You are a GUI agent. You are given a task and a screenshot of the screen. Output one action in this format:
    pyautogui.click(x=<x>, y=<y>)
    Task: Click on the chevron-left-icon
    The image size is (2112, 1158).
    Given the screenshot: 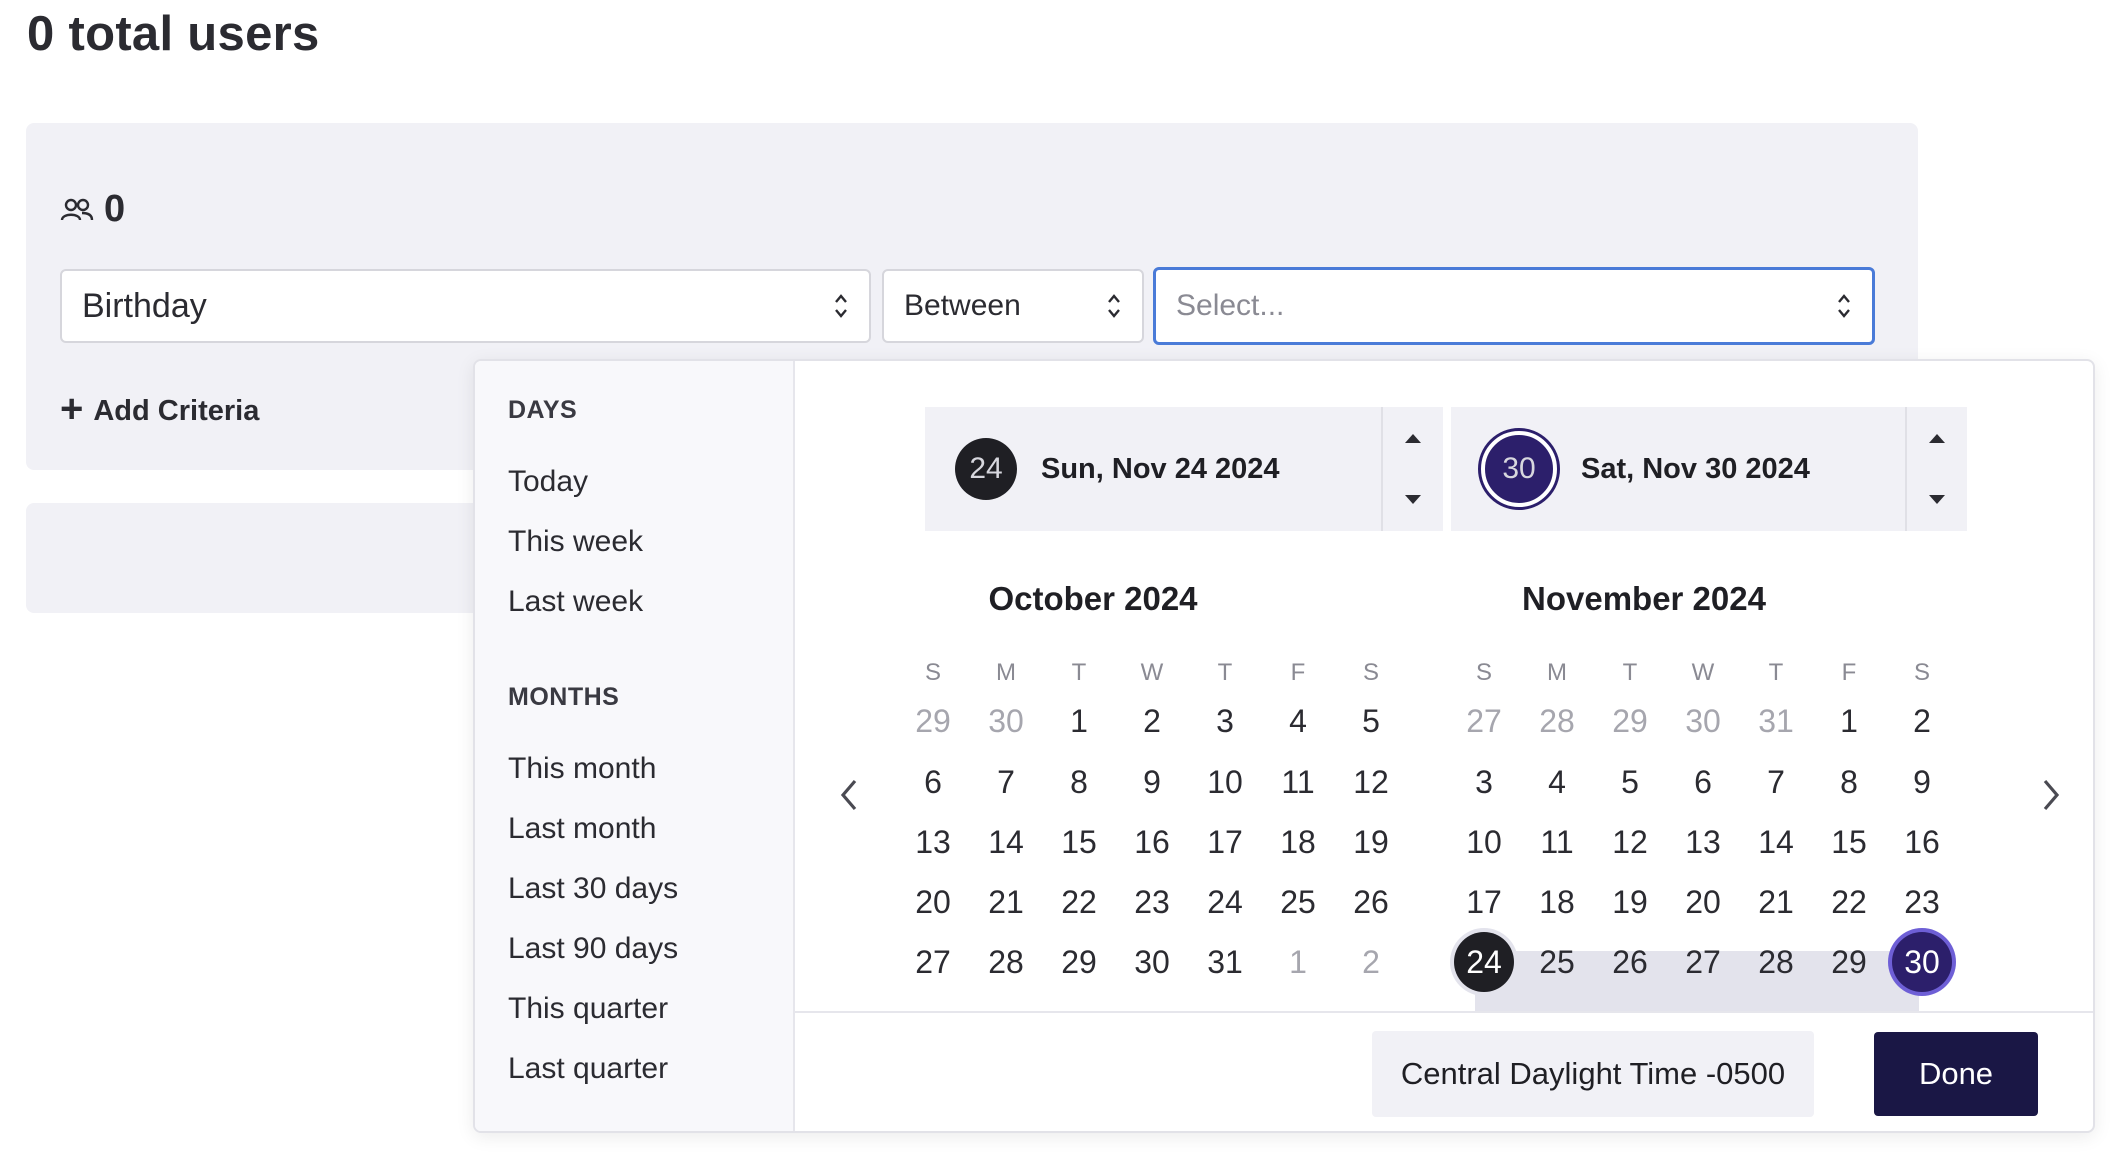 What is the action you would take?
    pyautogui.click(x=849, y=795)
    